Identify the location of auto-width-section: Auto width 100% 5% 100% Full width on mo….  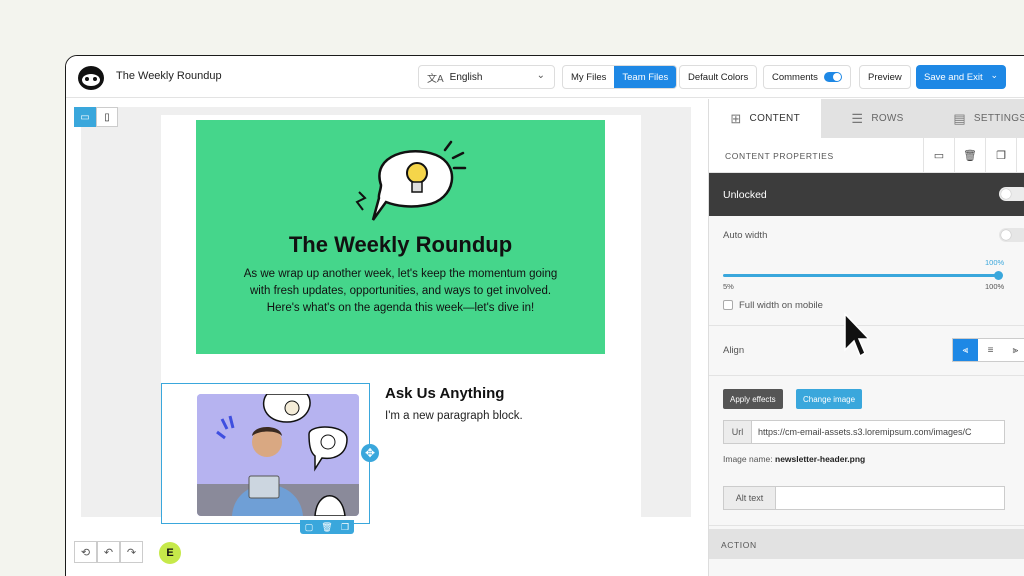
(866, 271).